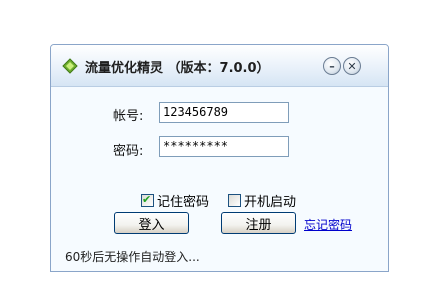  I want to click on close-button: ✕, so click(352, 66).